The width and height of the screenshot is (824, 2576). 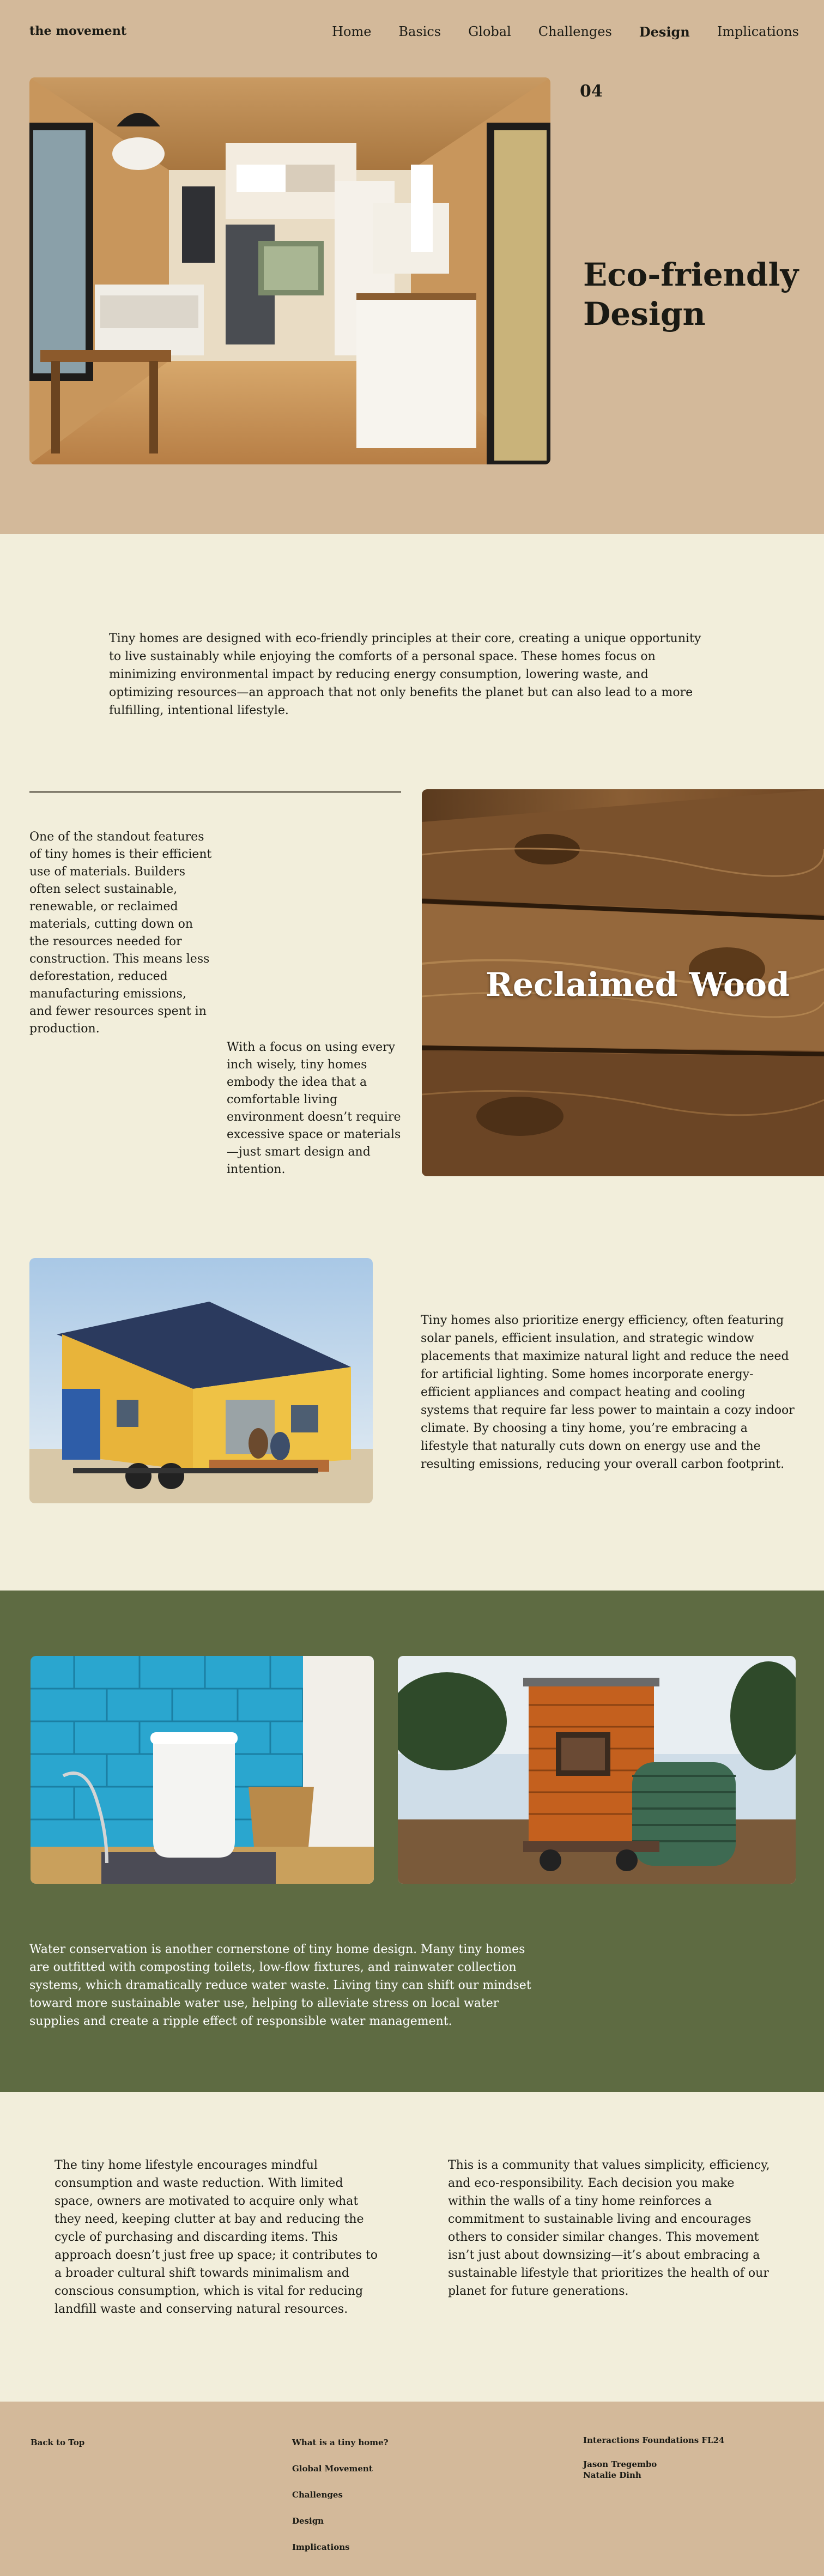 What do you see at coordinates (289, 270) in the screenshot?
I see `tiny-home-interior-image` at bounding box center [289, 270].